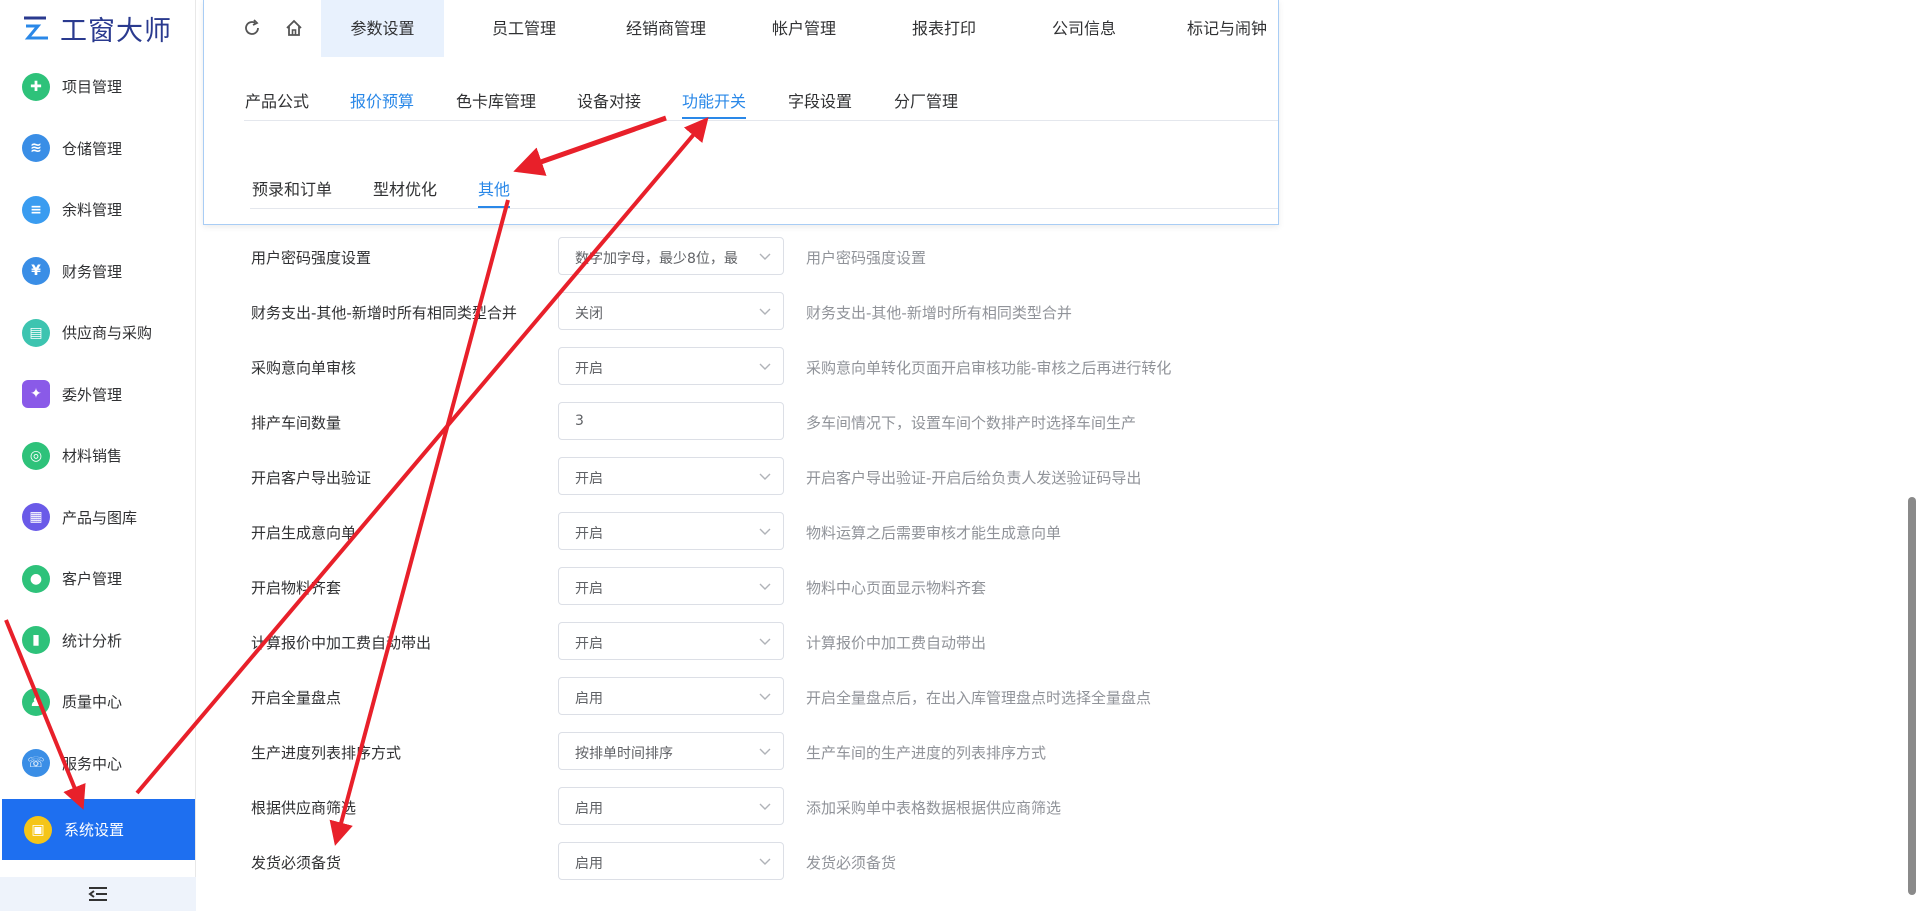 This screenshot has height=911, width=1920. Describe the element at coordinates (304, 533) in the screenshot. I see `setting-label: 开启生成意向单` at that location.